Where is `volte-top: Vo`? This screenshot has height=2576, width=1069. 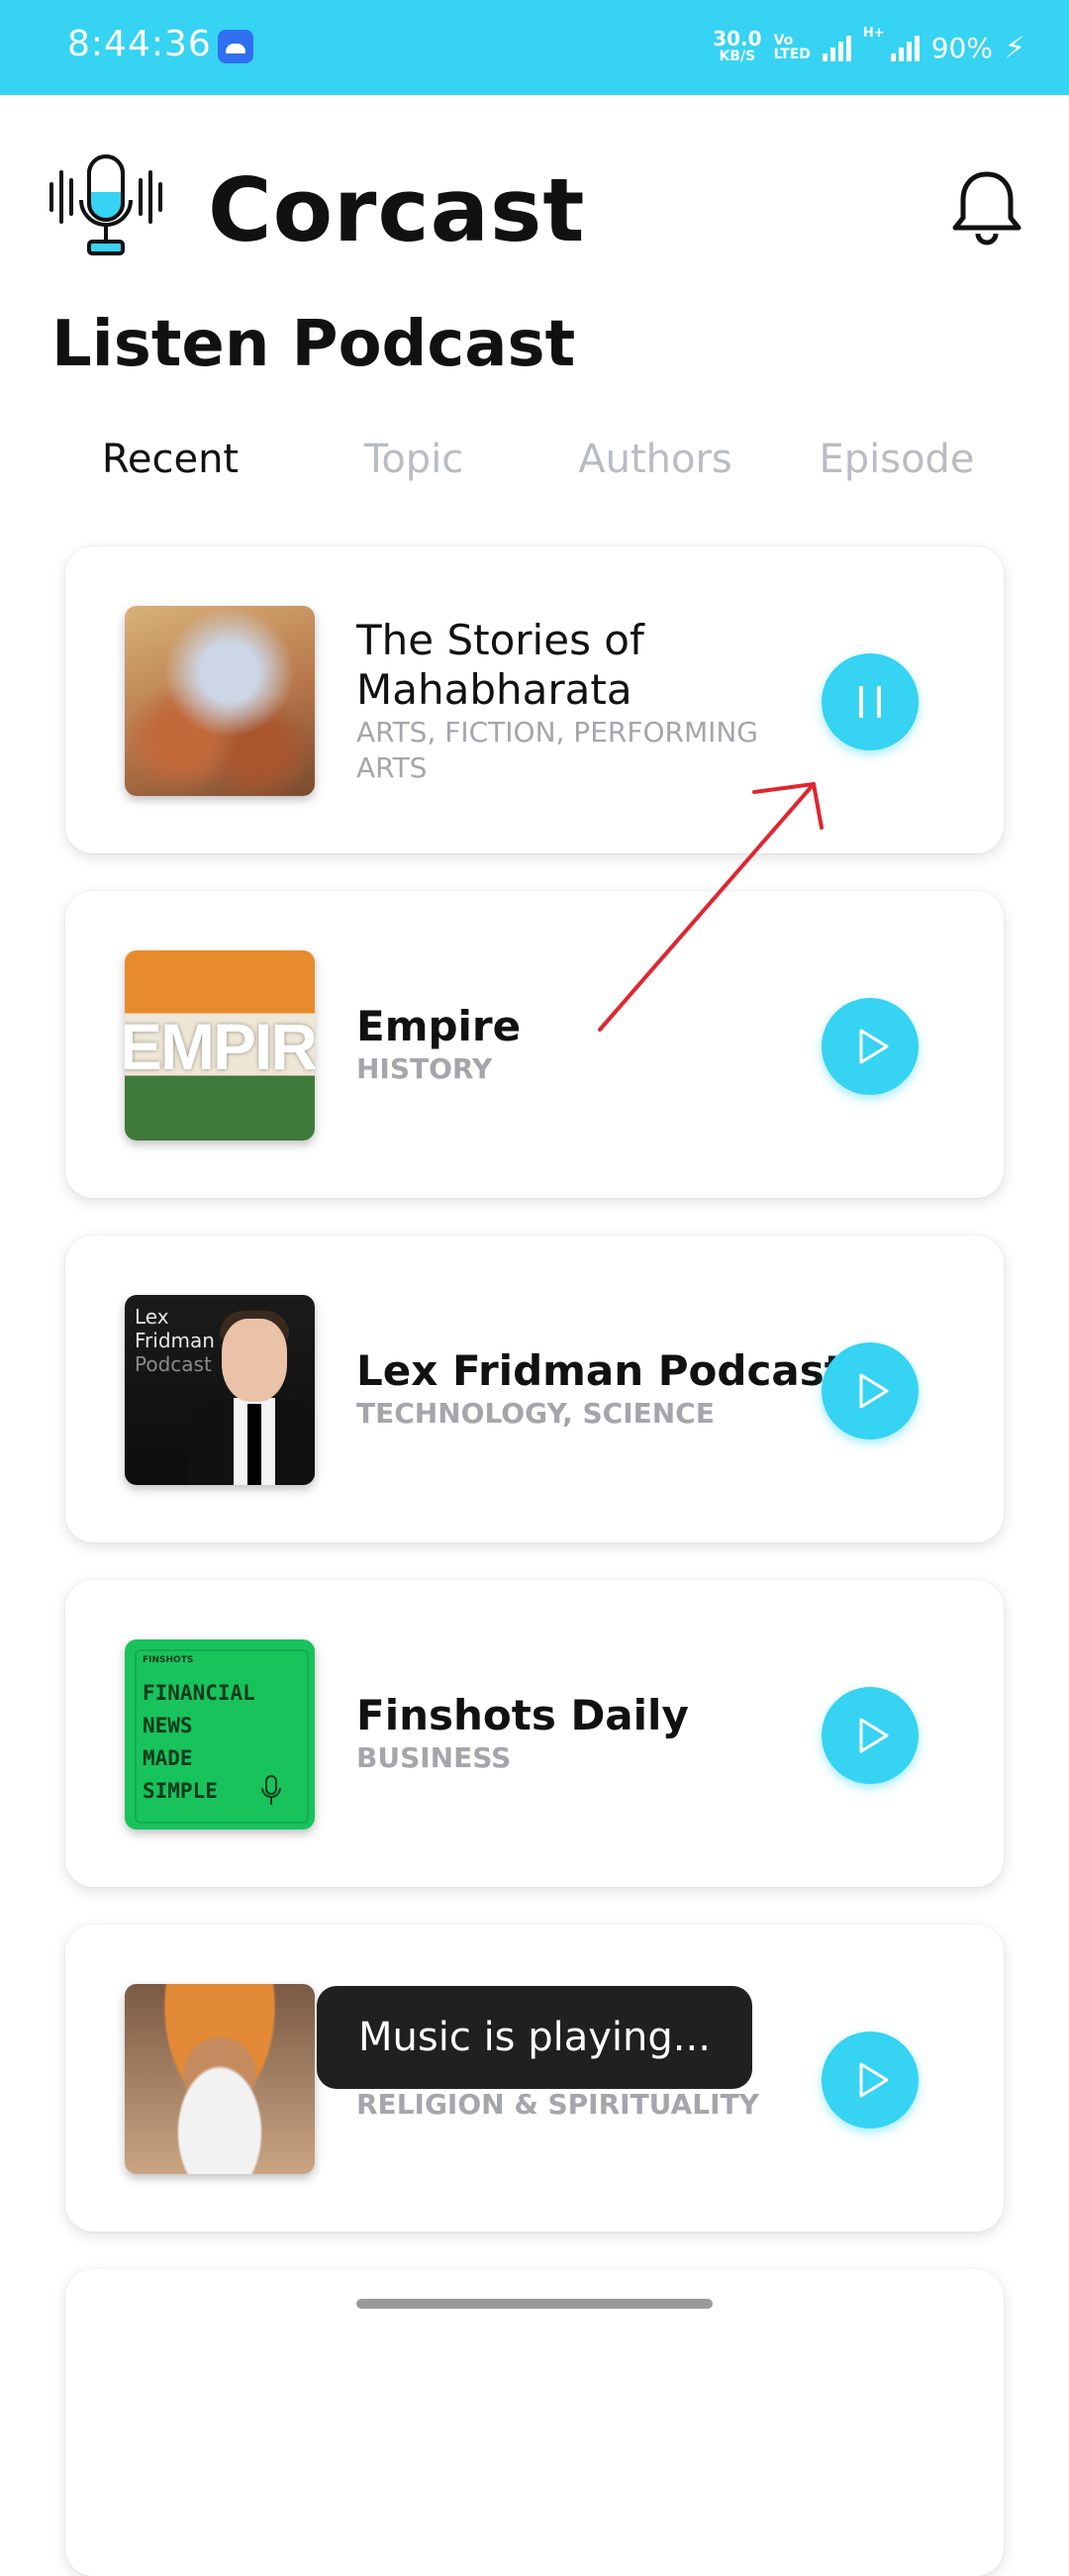 volte-top: Vo is located at coordinates (783, 41).